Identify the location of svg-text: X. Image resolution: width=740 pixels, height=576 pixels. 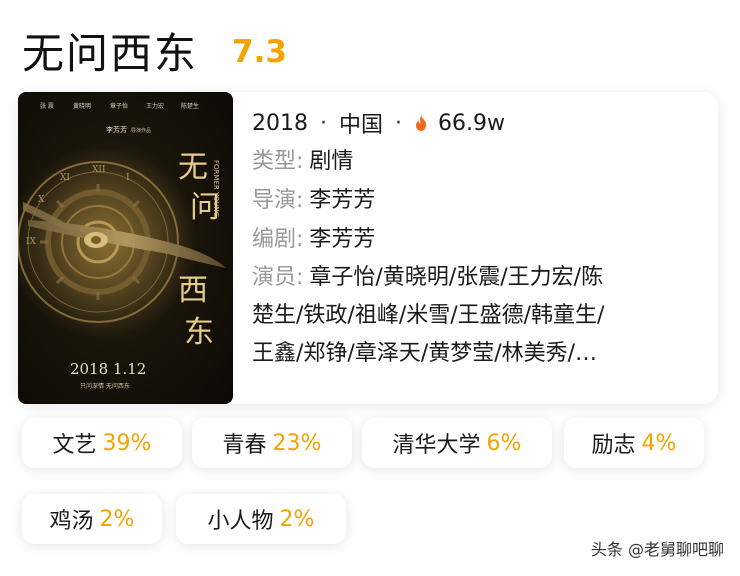
(41, 200).